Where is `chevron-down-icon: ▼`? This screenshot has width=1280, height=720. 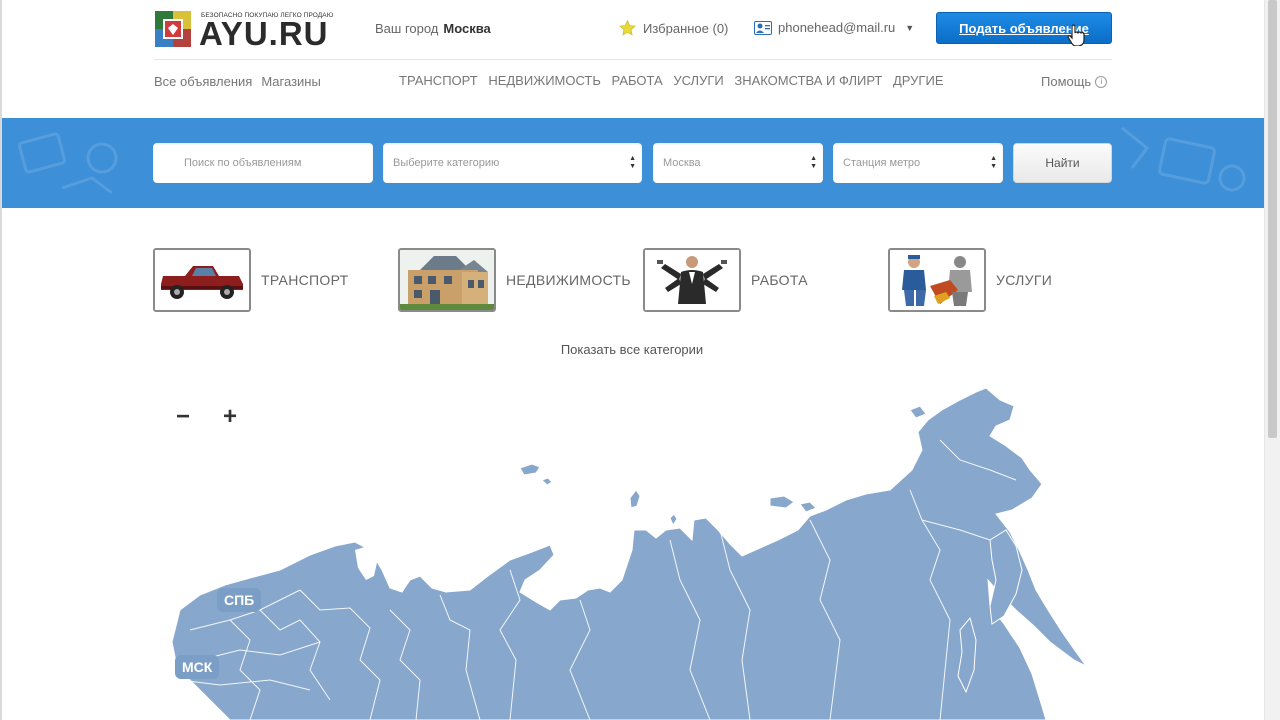 chevron-down-icon: ▼ is located at coordinates (909, 28).